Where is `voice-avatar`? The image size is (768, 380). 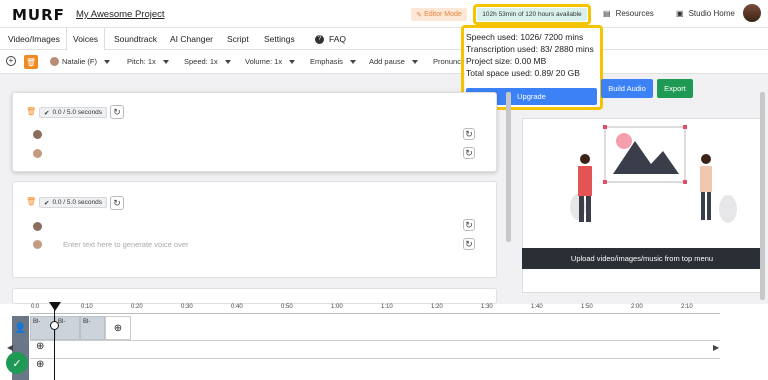
voice-avatar is located at coordinates (54, 61).